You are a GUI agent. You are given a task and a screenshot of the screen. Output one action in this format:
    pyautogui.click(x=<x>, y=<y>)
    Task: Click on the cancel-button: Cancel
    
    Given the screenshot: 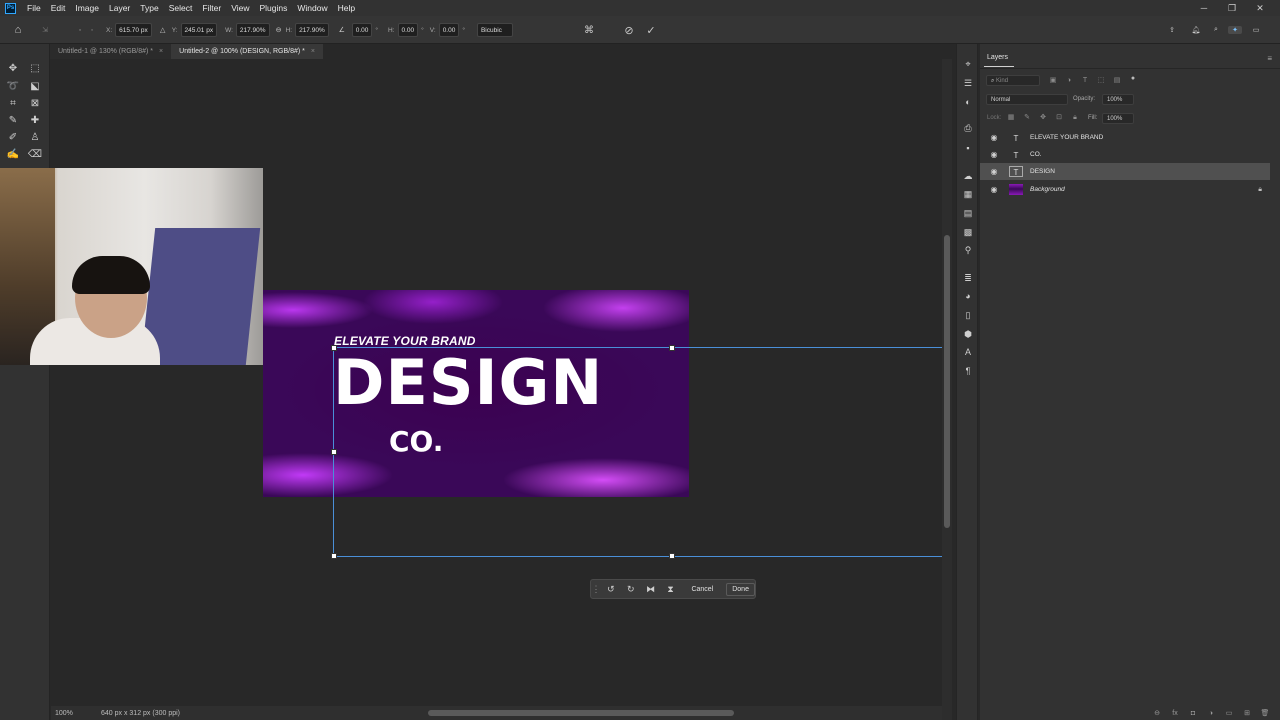 What is the action you would take?
    pyautogui.click(x=702, y=589)
    